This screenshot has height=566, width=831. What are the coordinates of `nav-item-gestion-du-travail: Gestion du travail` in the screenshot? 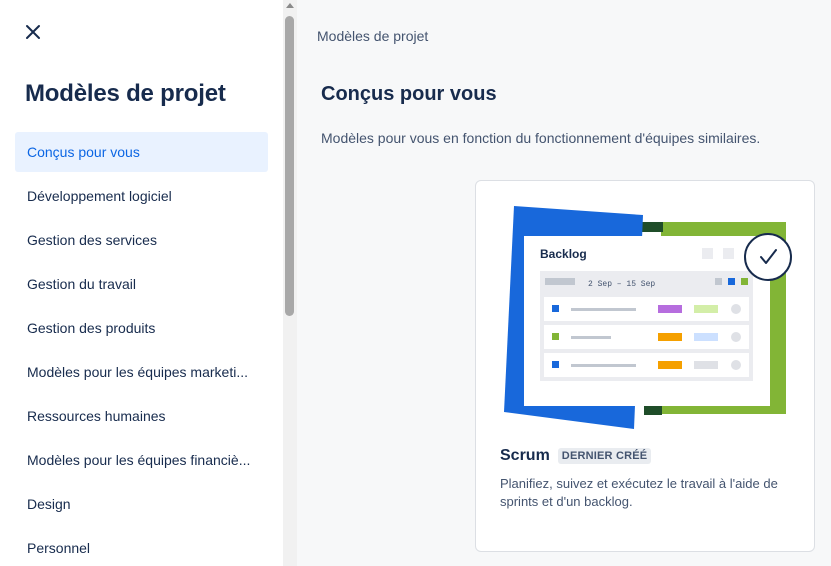 It's located at (141, 284).